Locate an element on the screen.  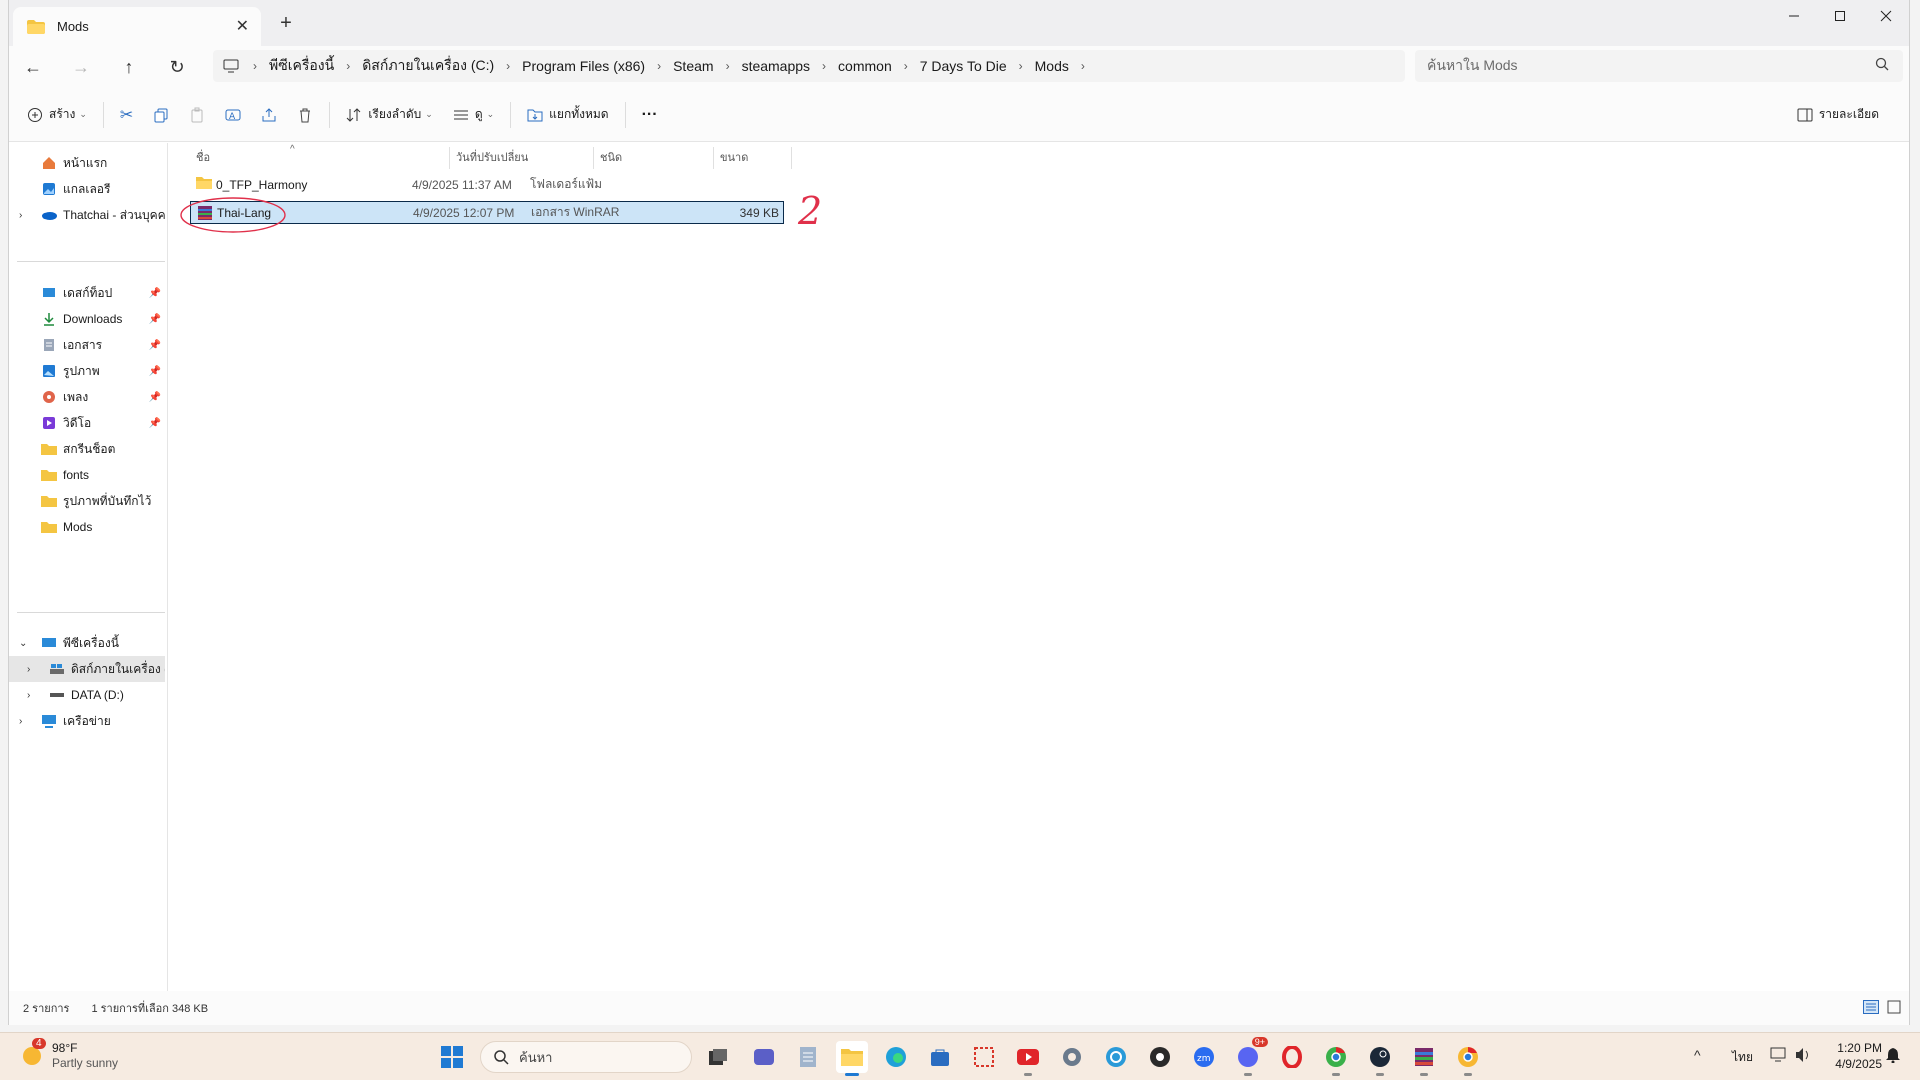
weather-widget: 4 98°F Partly sunny is located at coordinates (68, 1054).